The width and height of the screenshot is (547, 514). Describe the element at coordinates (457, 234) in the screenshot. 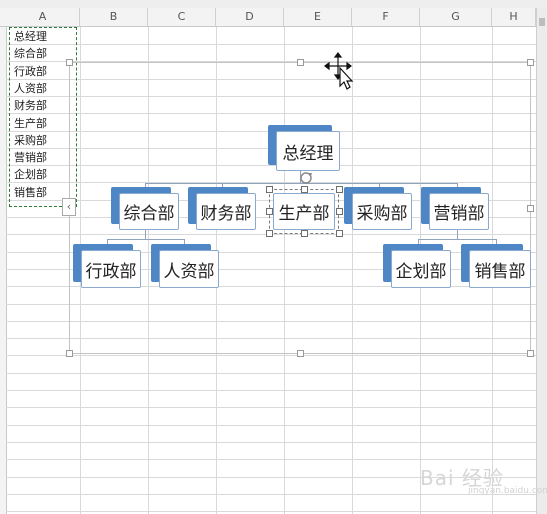

I see `connector-营销部-down` at that location.